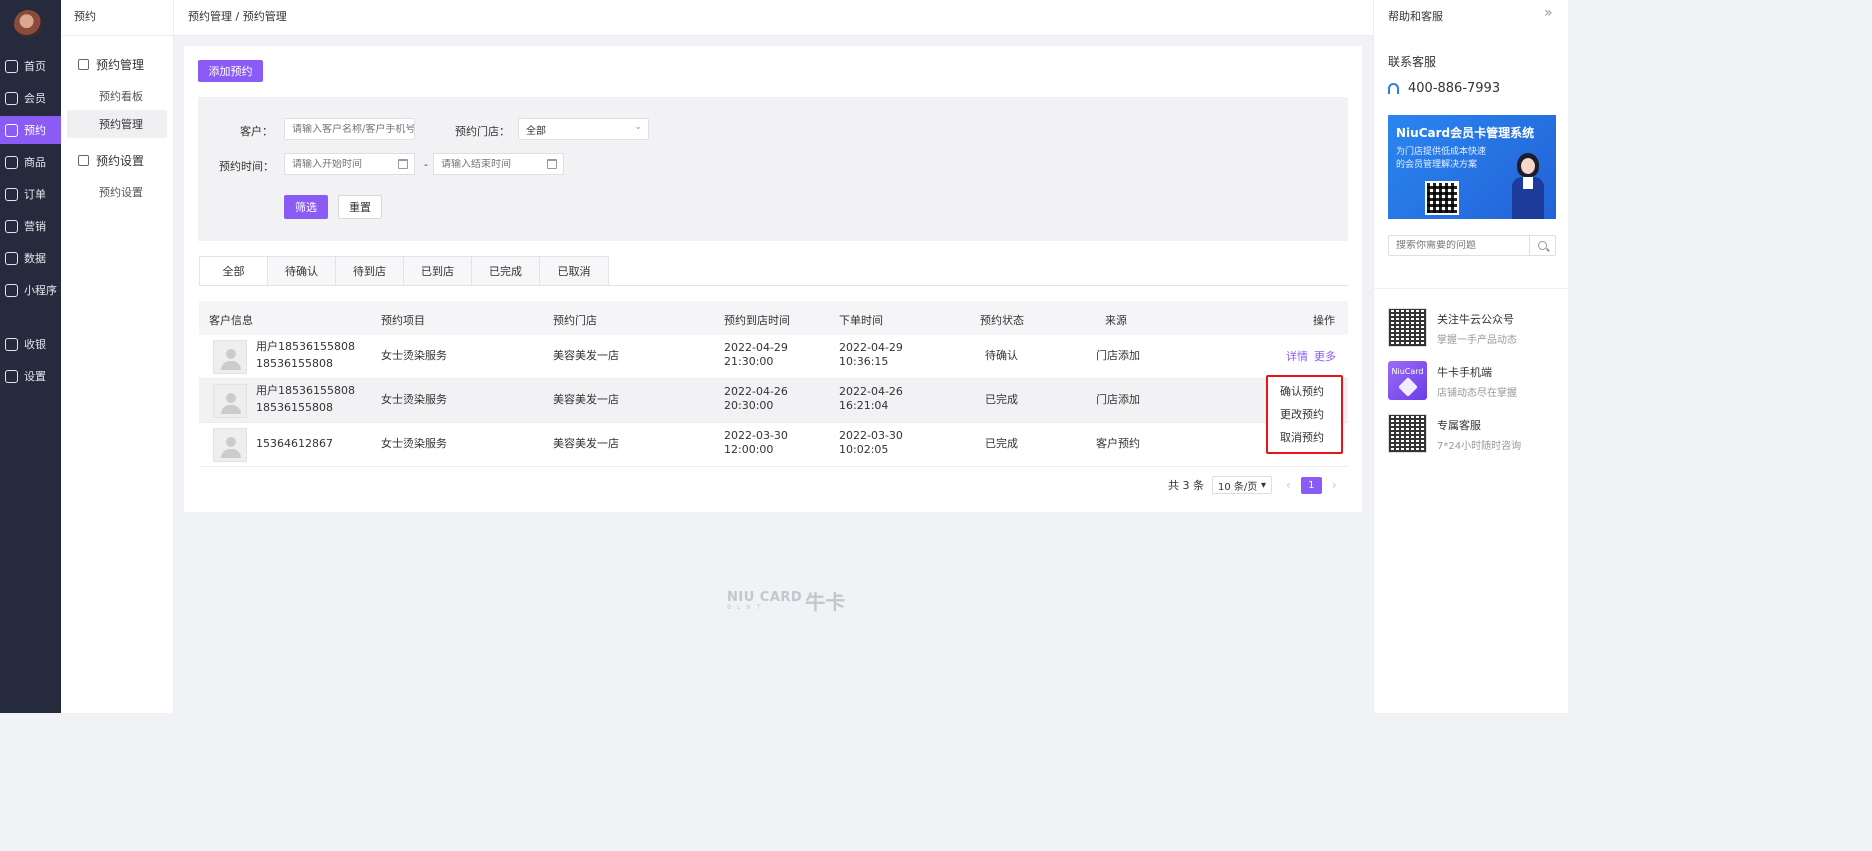 The height and width of the screenshot is (851, 1872). I want to click on help-panel-title: 帮助和客服, so click(1415, 16).